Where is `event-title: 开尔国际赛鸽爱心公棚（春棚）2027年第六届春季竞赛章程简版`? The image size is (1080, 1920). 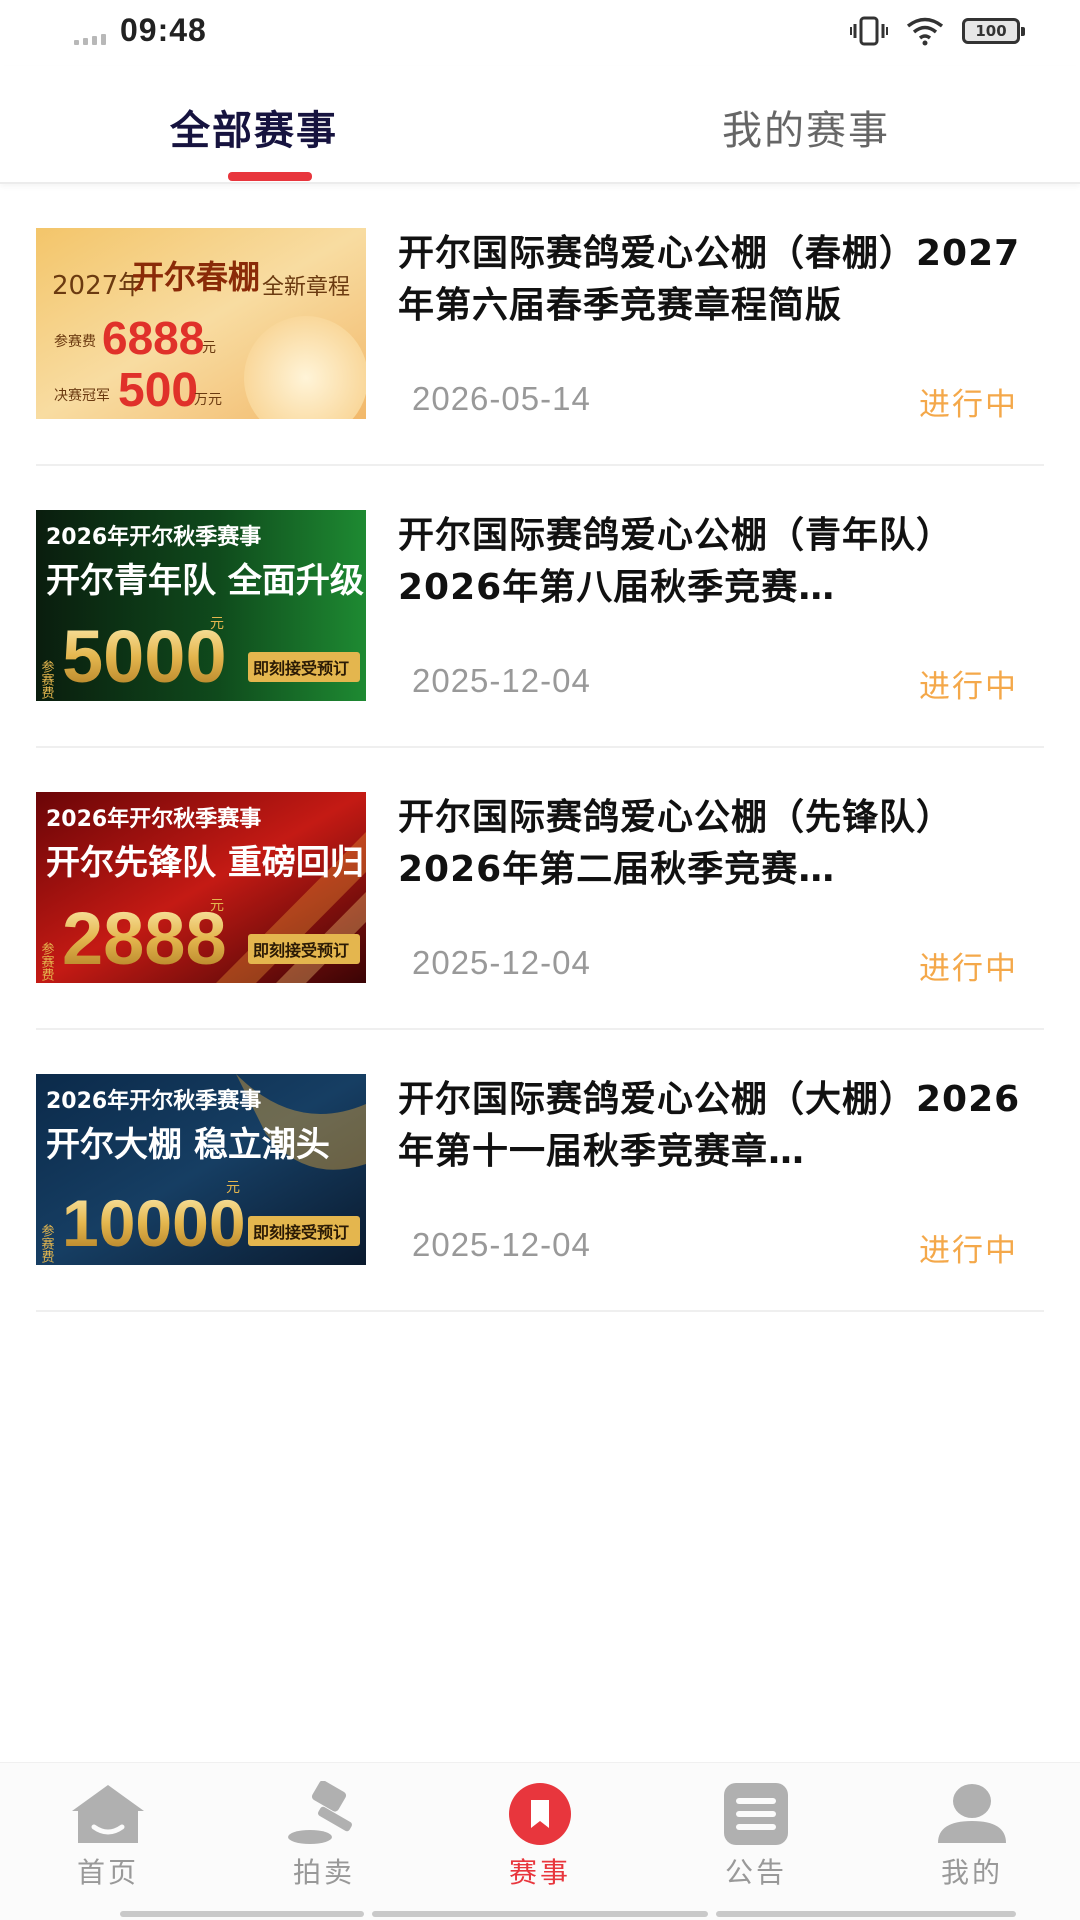
event-title: 开尔国际赛鸽爱心公棚（春棚）2027年第六届春季竞赛章程简版 is located at coordinates (709, 279).